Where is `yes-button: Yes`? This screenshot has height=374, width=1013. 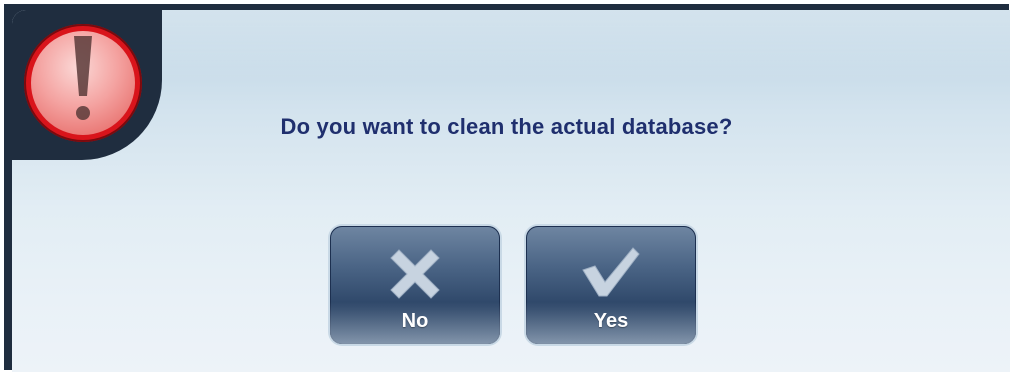
yes-button: Yes is located at coordinates (611, 285).